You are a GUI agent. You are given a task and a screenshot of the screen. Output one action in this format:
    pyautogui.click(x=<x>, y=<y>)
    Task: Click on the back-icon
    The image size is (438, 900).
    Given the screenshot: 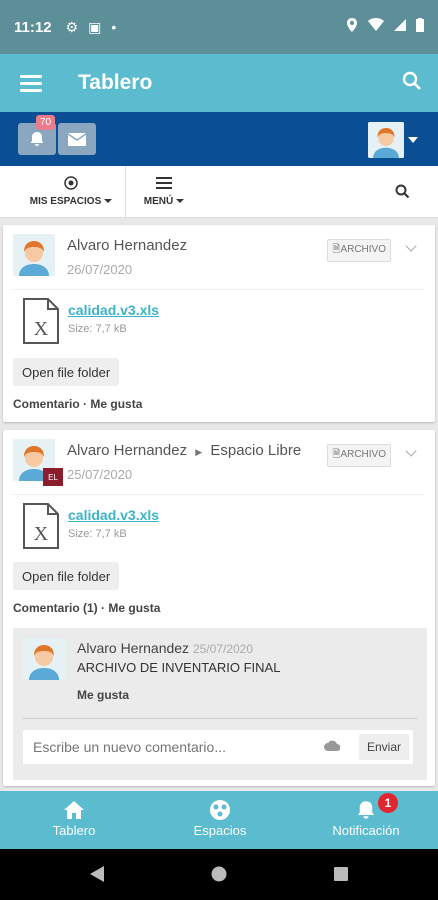 What is the action you would take?
    pyautogui.click(x=97, y=876)
    